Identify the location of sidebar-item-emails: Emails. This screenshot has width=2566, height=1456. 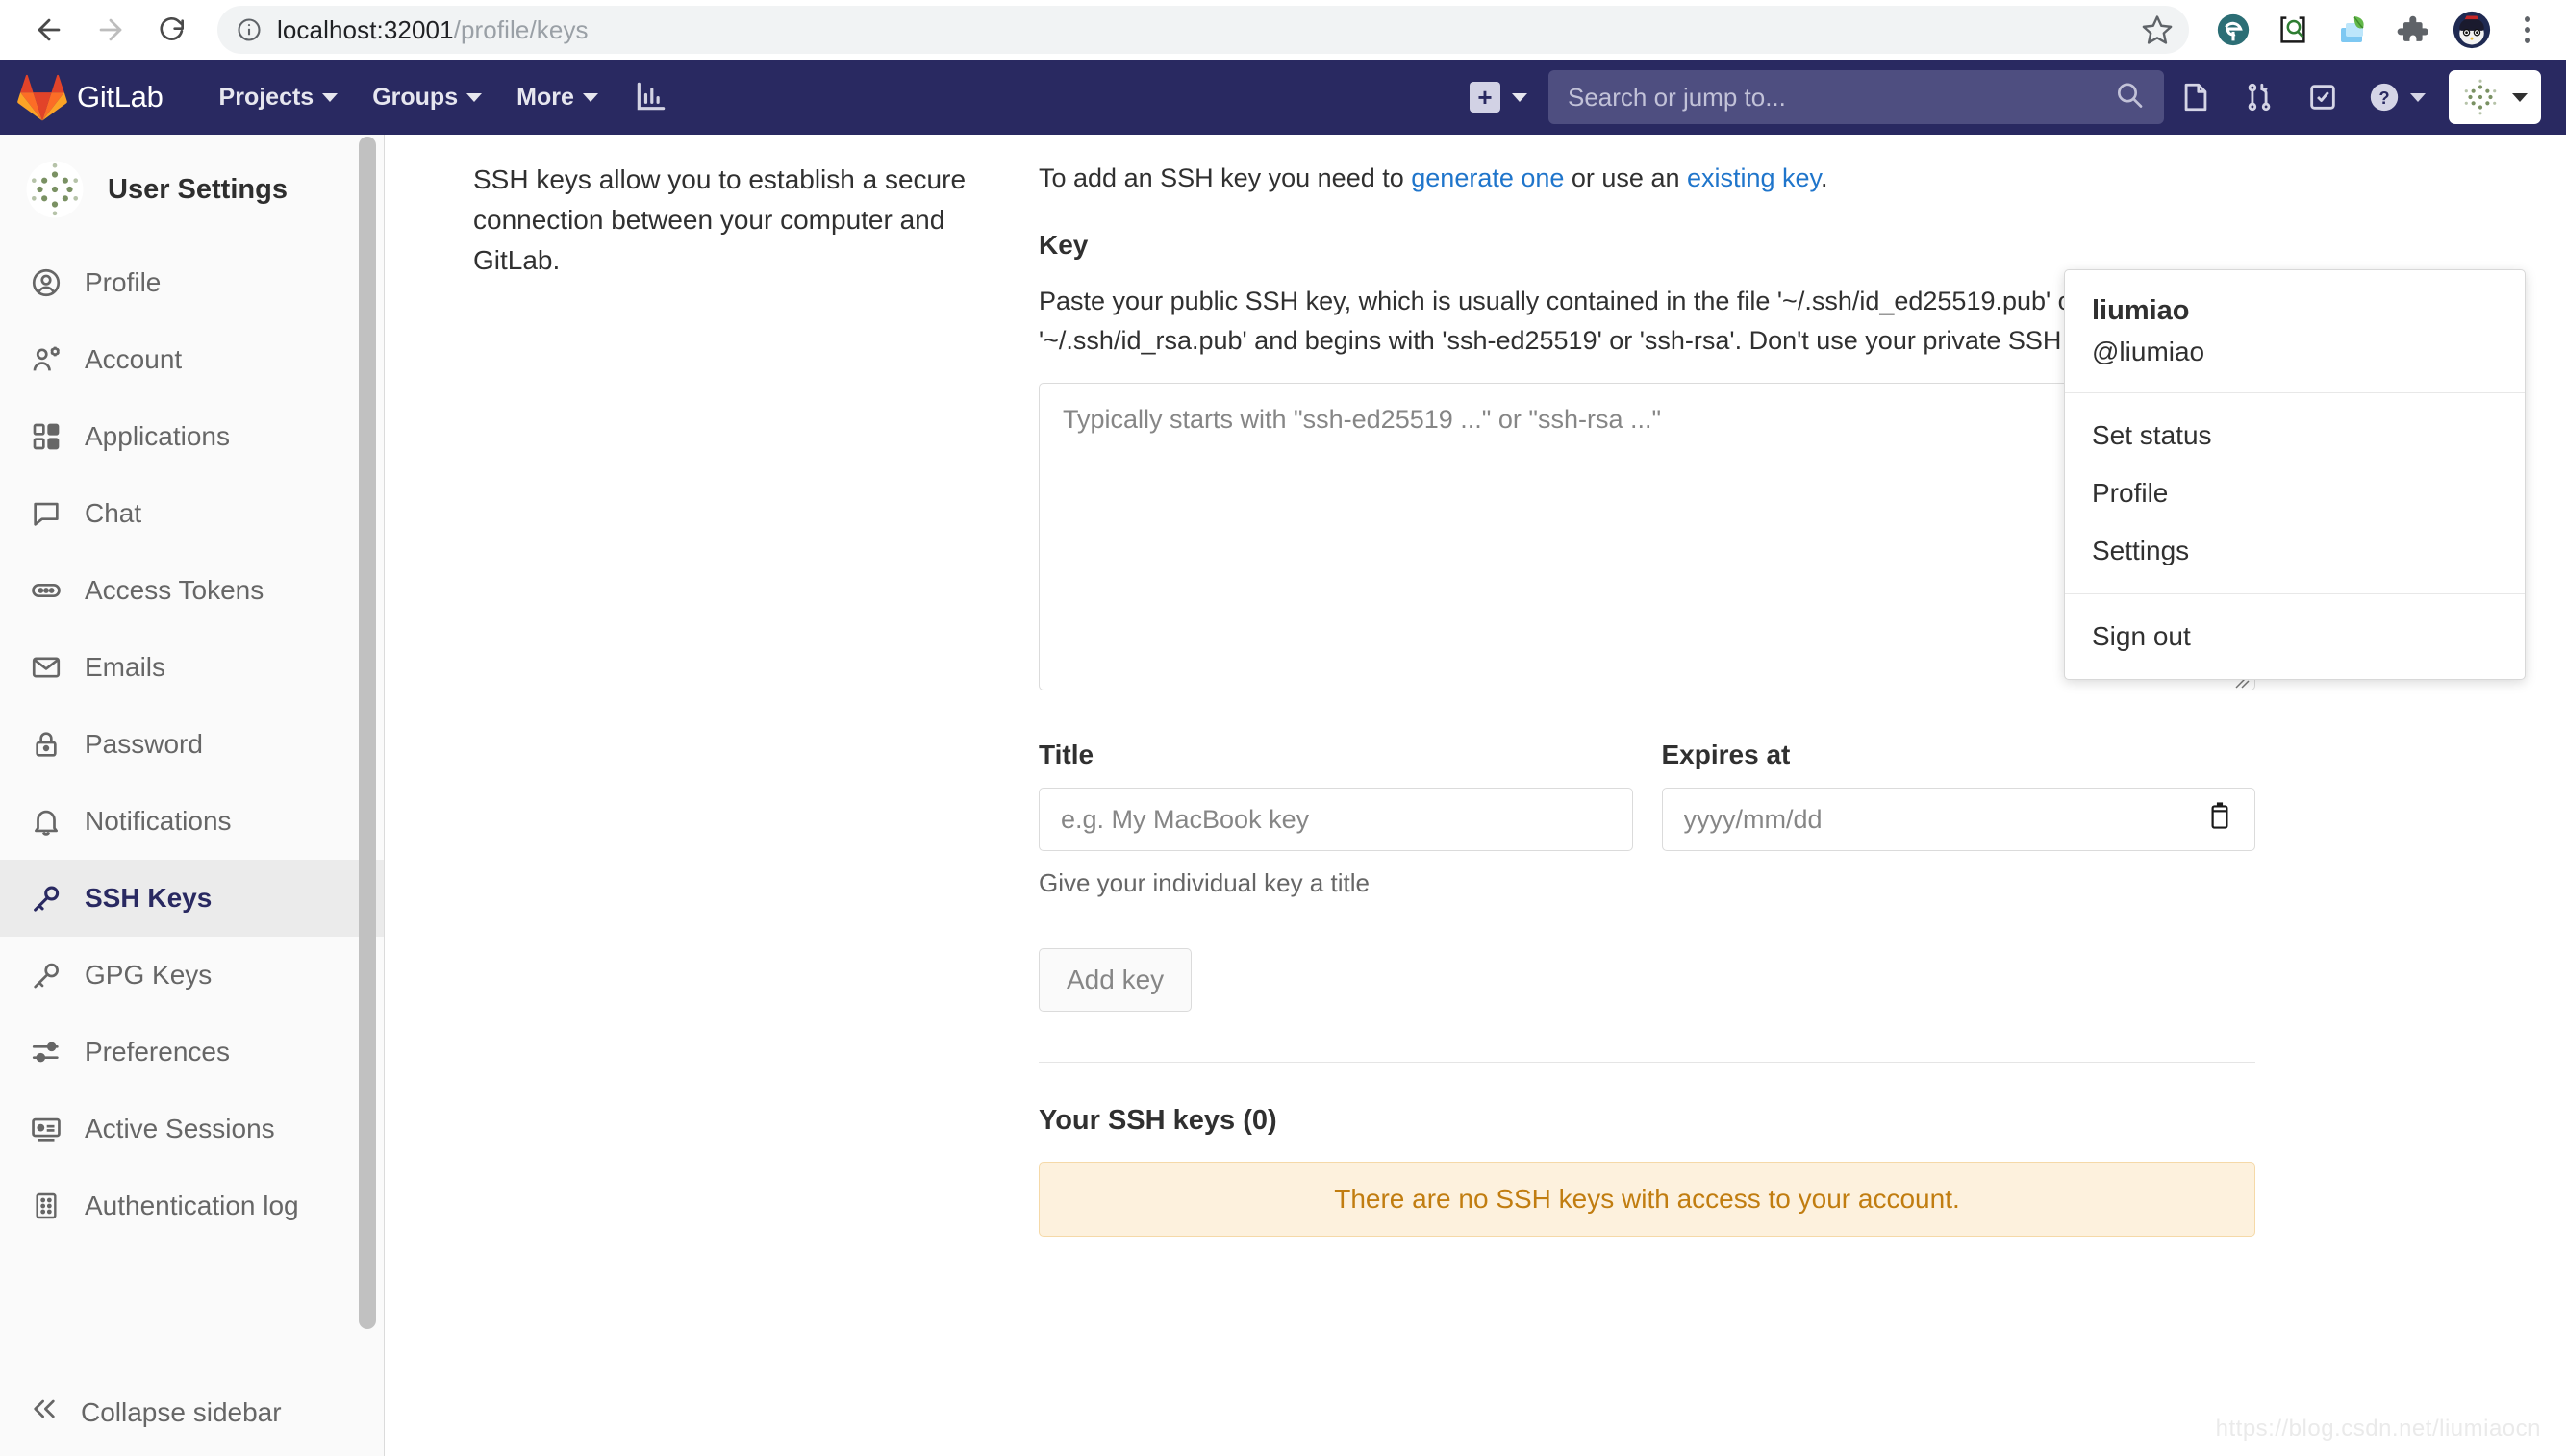
(192, 667).